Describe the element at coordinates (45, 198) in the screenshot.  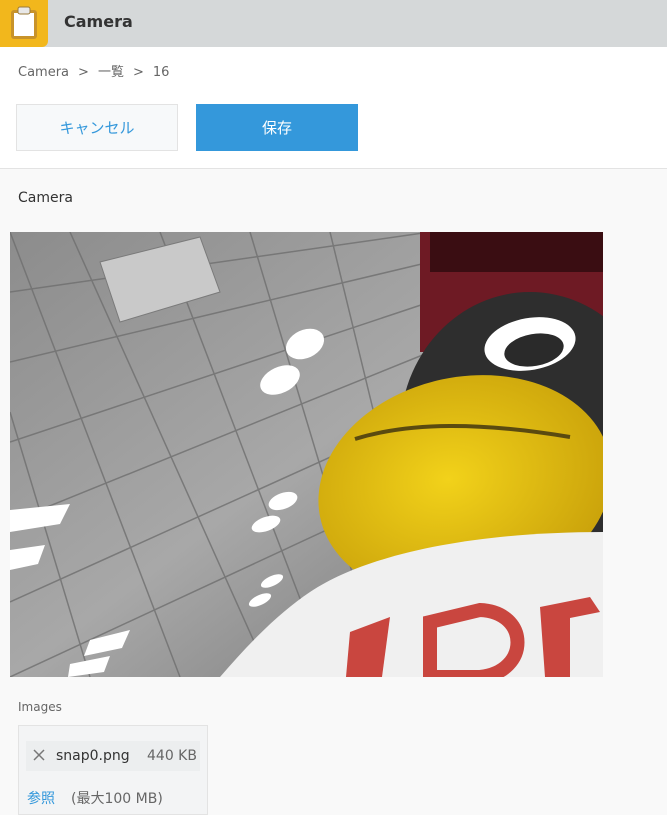
I see `camera-field-label: Camera` at that location.